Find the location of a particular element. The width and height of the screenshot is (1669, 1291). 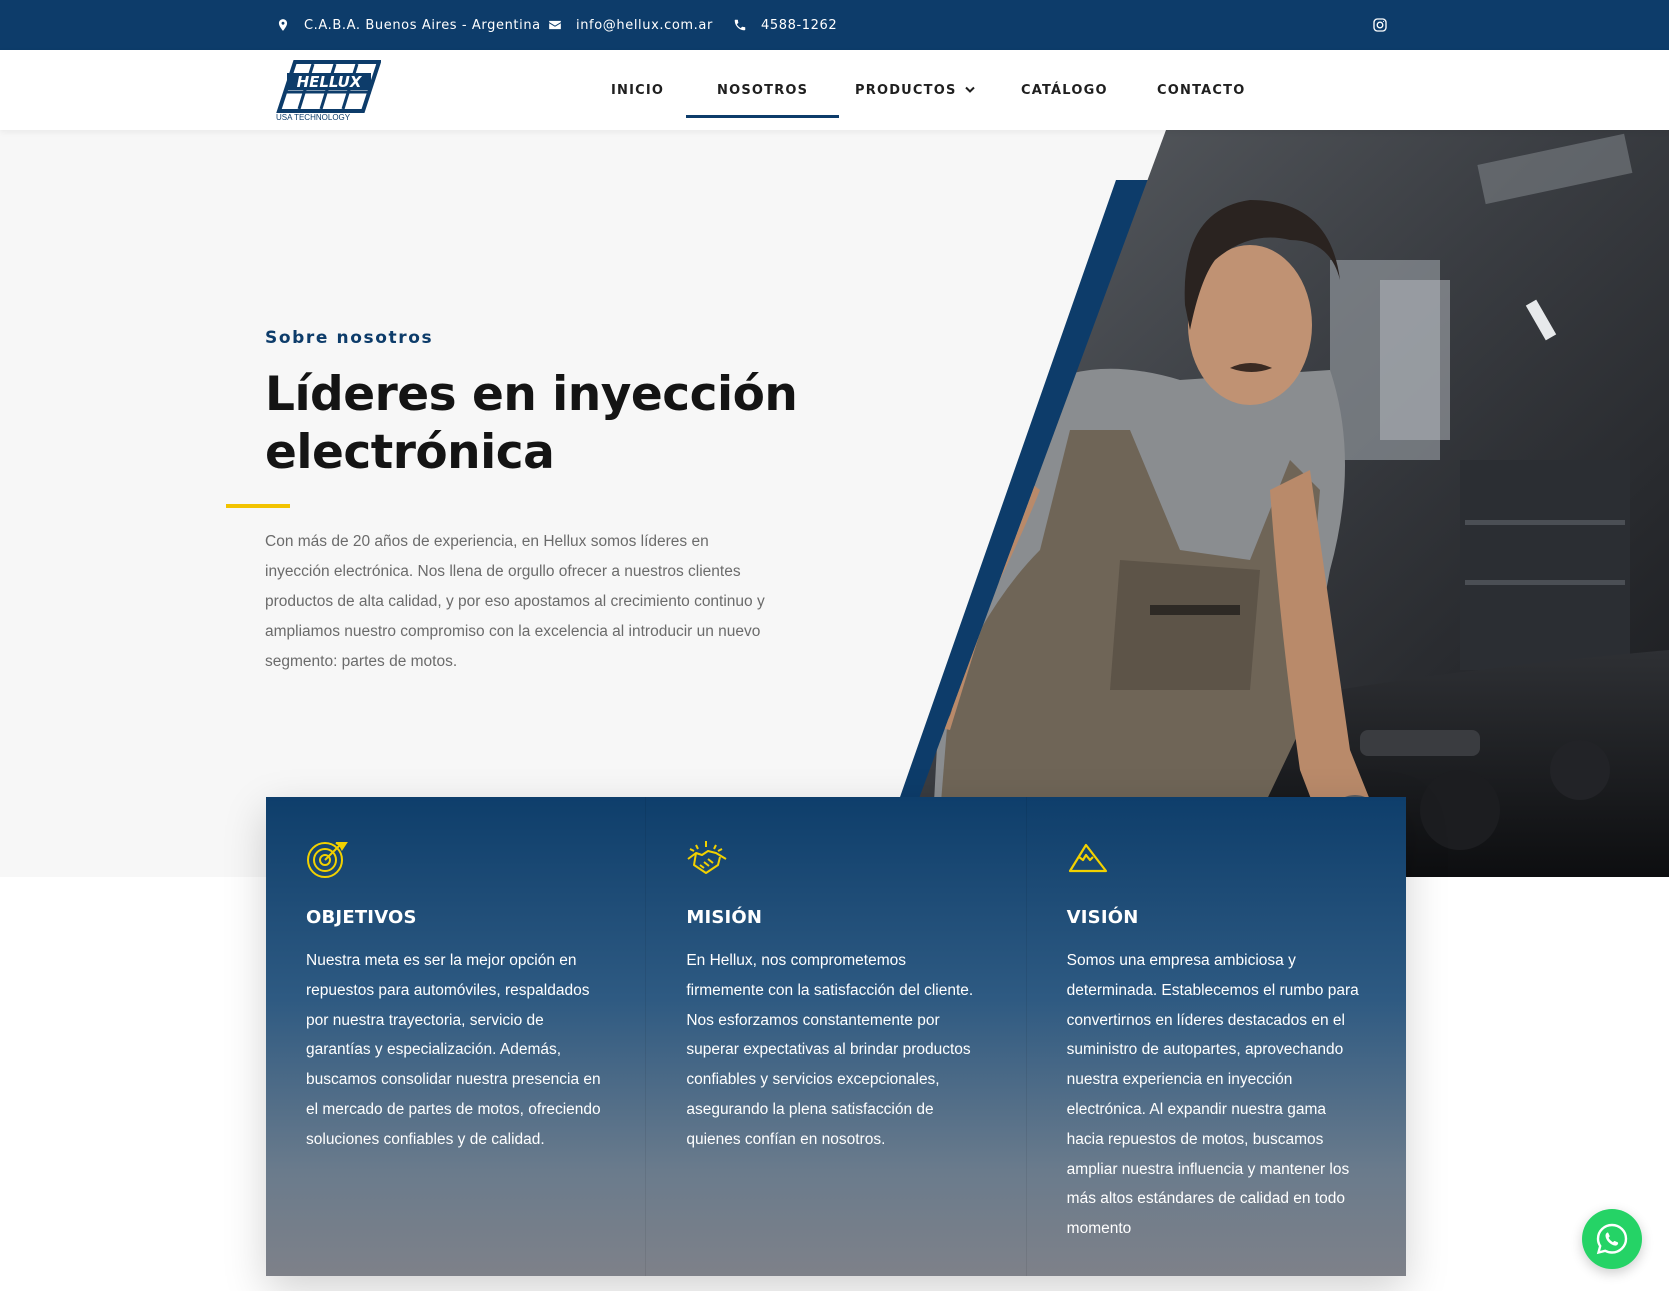

whatsapp-button is located at coordinates (1612, 1239).